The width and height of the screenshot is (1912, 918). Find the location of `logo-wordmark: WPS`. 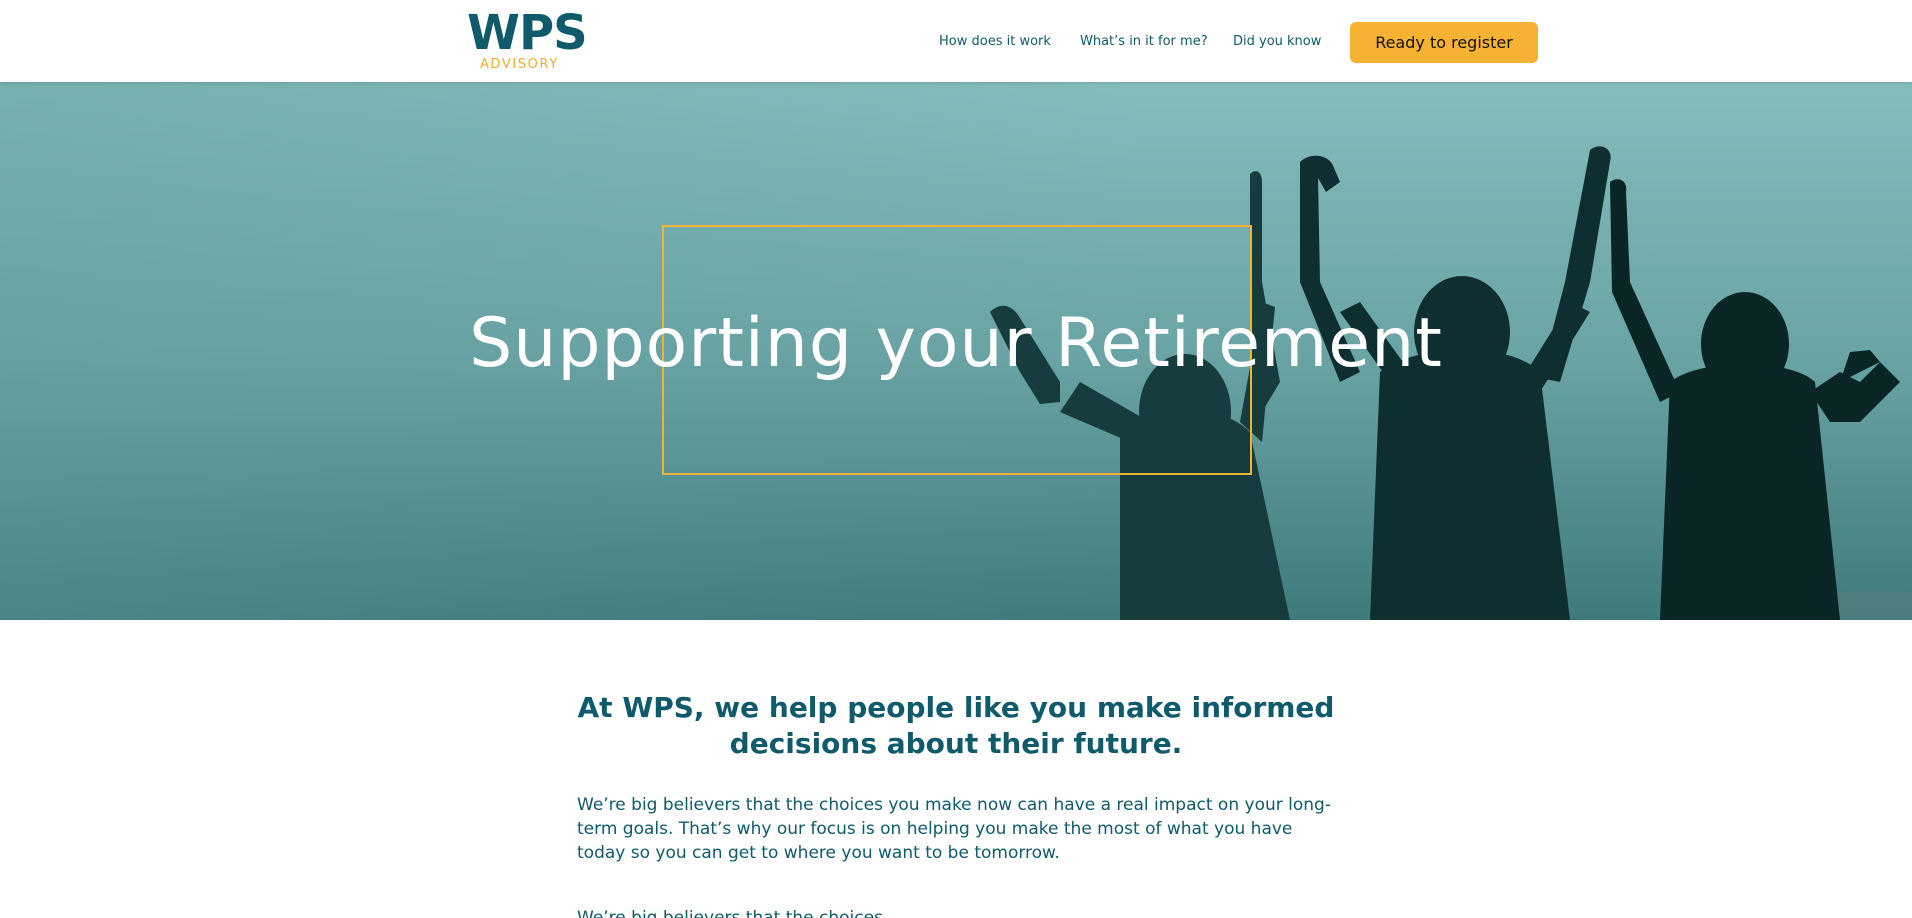

logo-wordmark: WPS is located at coordinates (527, 33).